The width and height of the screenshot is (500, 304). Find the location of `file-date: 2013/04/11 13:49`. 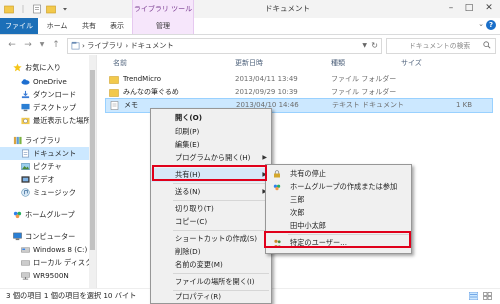

file-date: 2013/04/11 13:49 is located at coordinates (266, 79).